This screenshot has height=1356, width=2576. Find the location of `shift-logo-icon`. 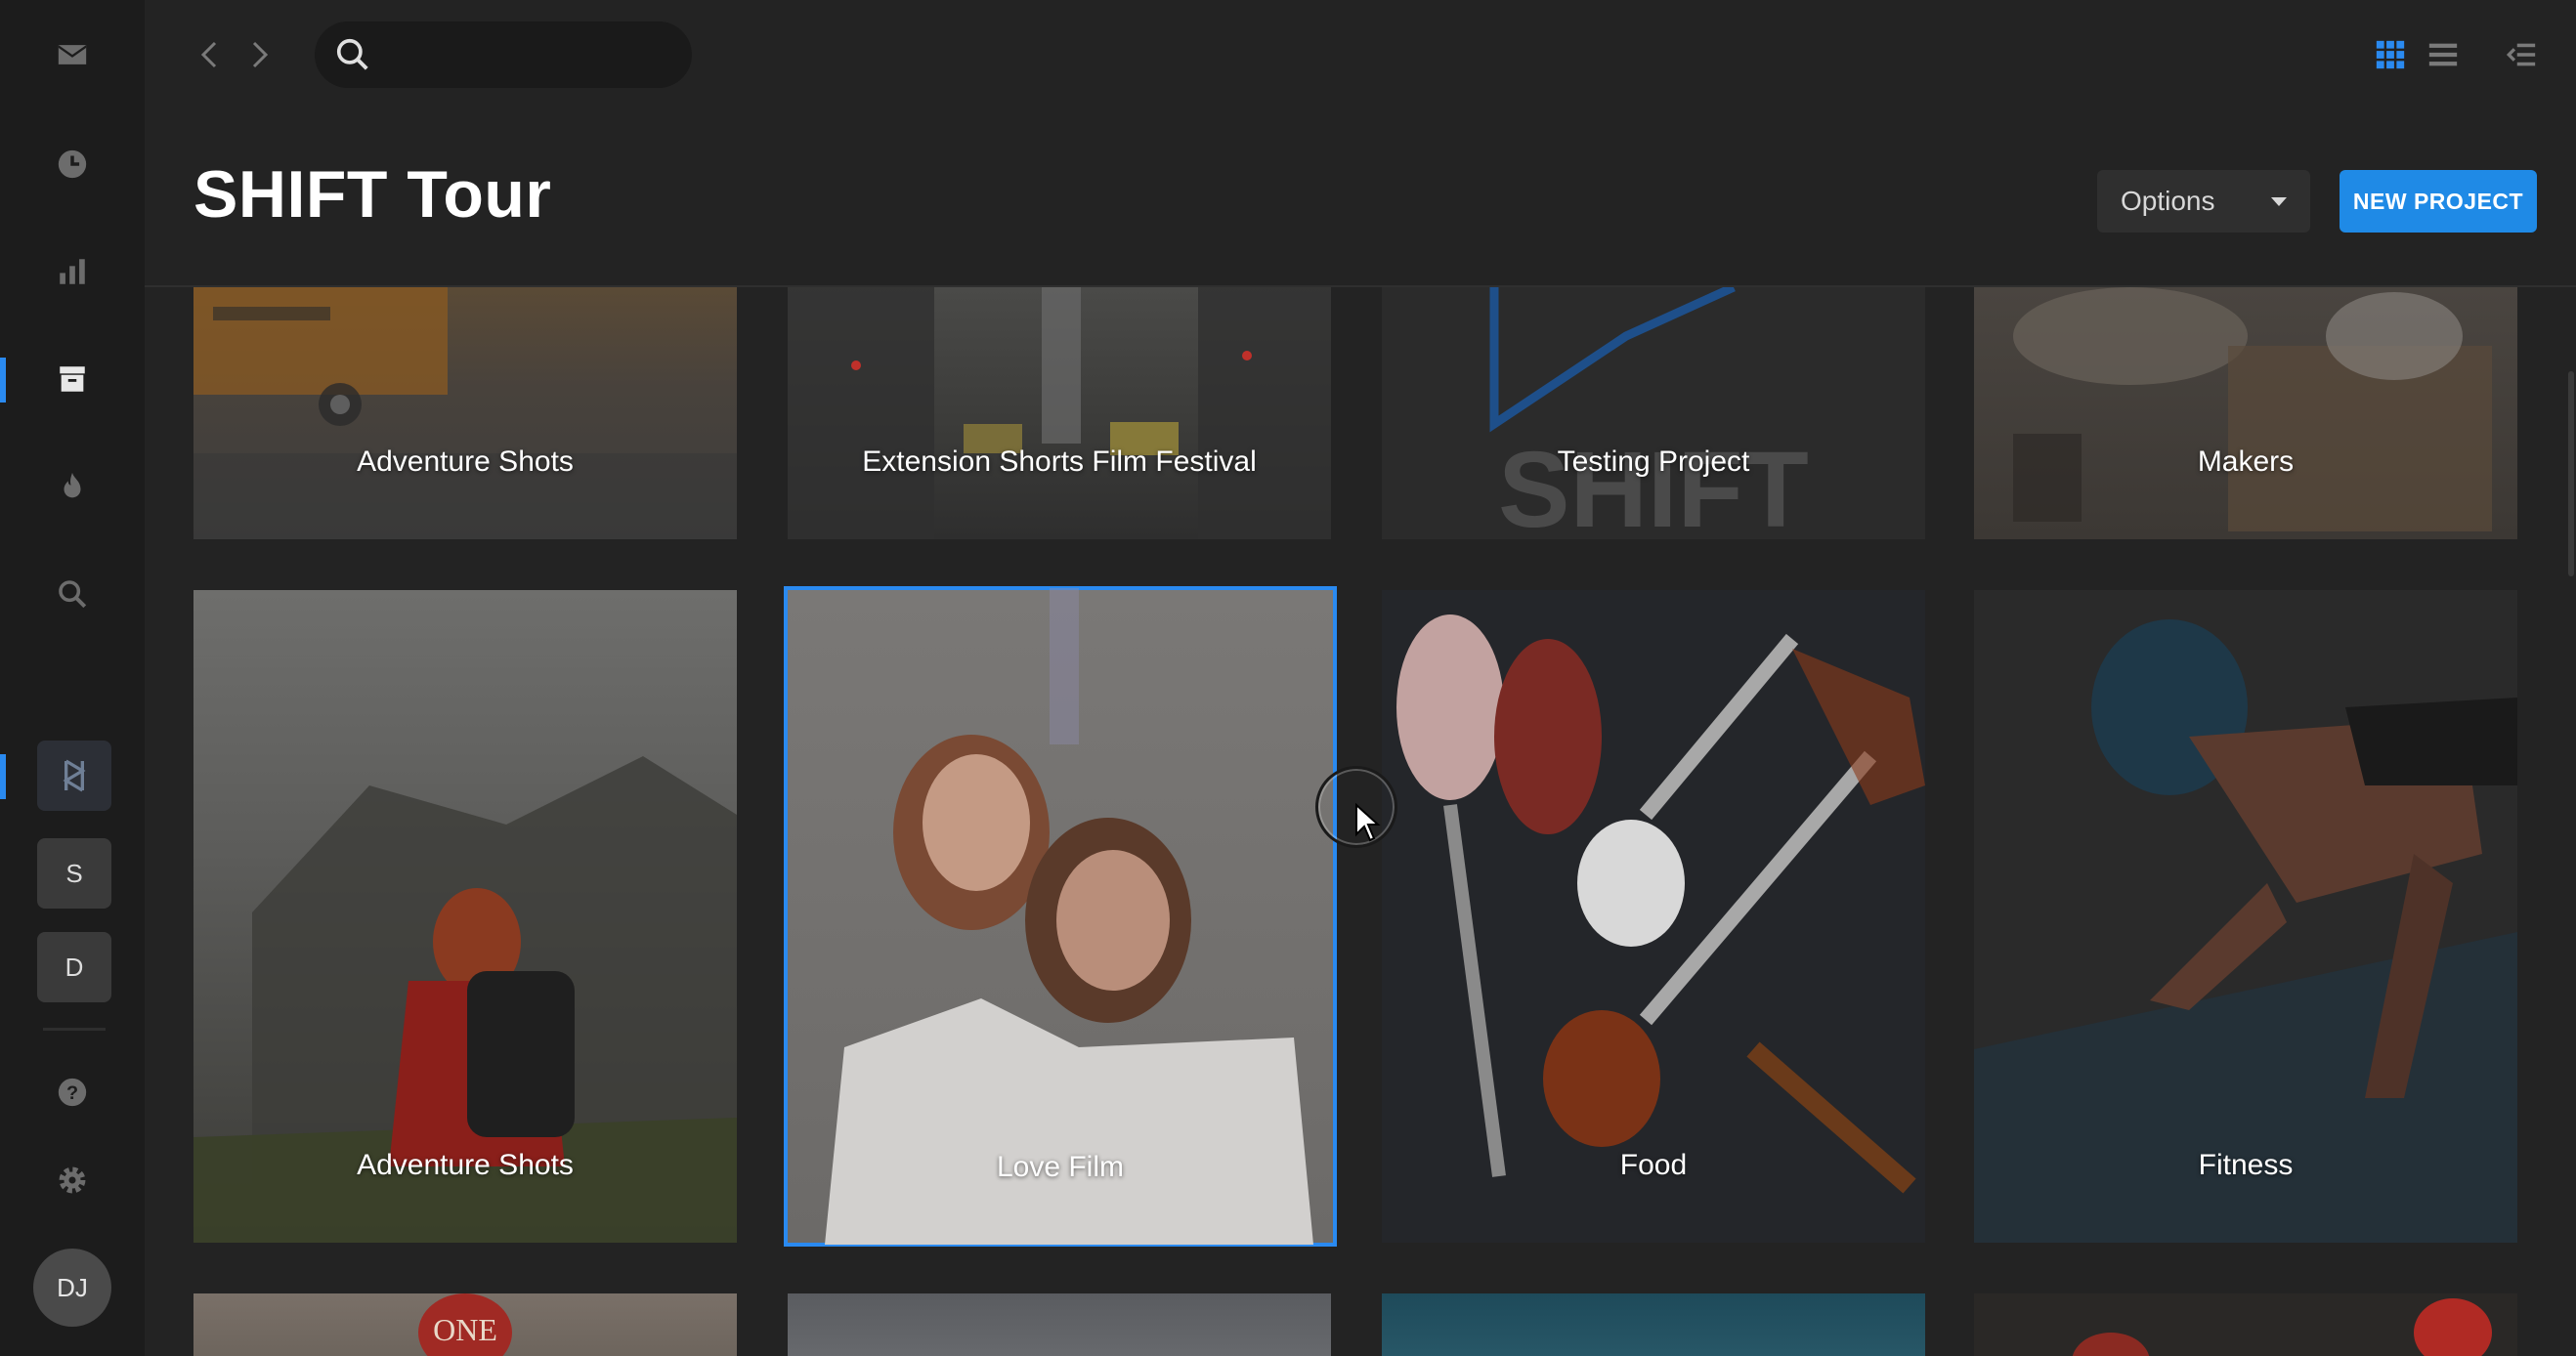

shift-logo-icon is located at coordinates (74, 776).